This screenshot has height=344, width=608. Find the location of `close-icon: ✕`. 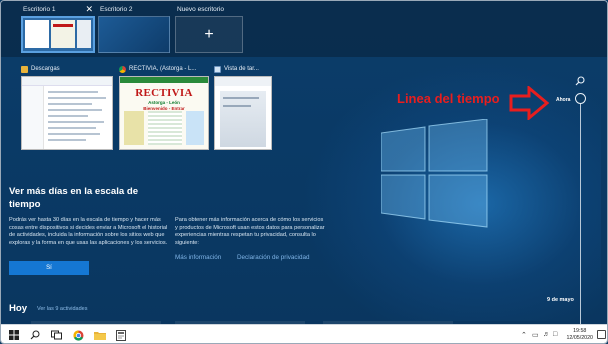

close-icon: ✕ is located at coordinates (89, 9).